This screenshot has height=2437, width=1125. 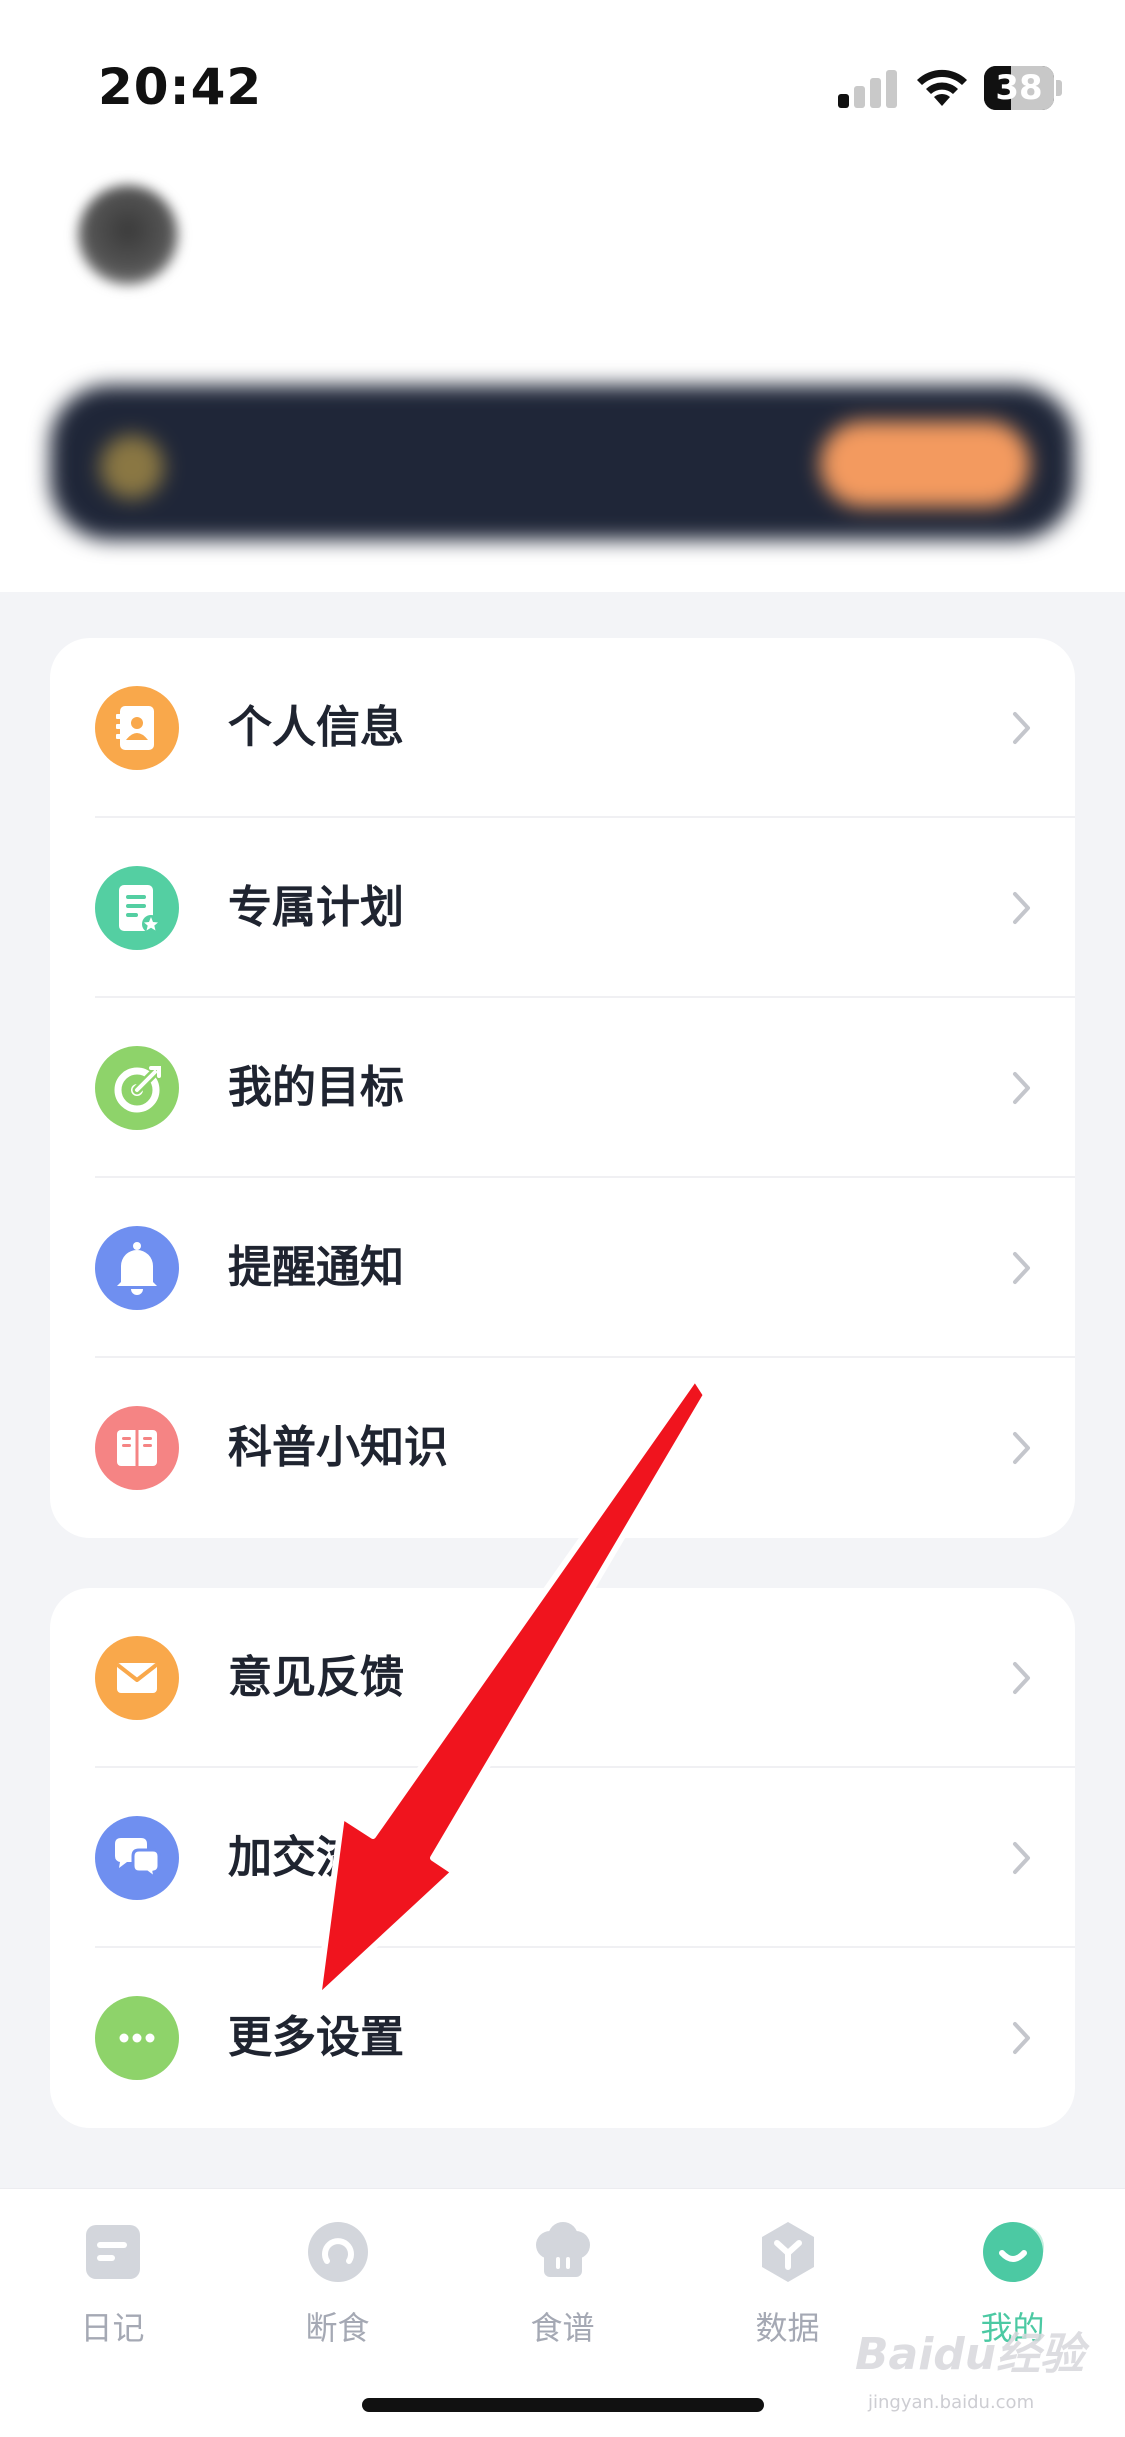 What do you see at coordinates (563, 2249) in the screenshot?
I see `chef-hat-icon` at bounding box center [563, 2249].